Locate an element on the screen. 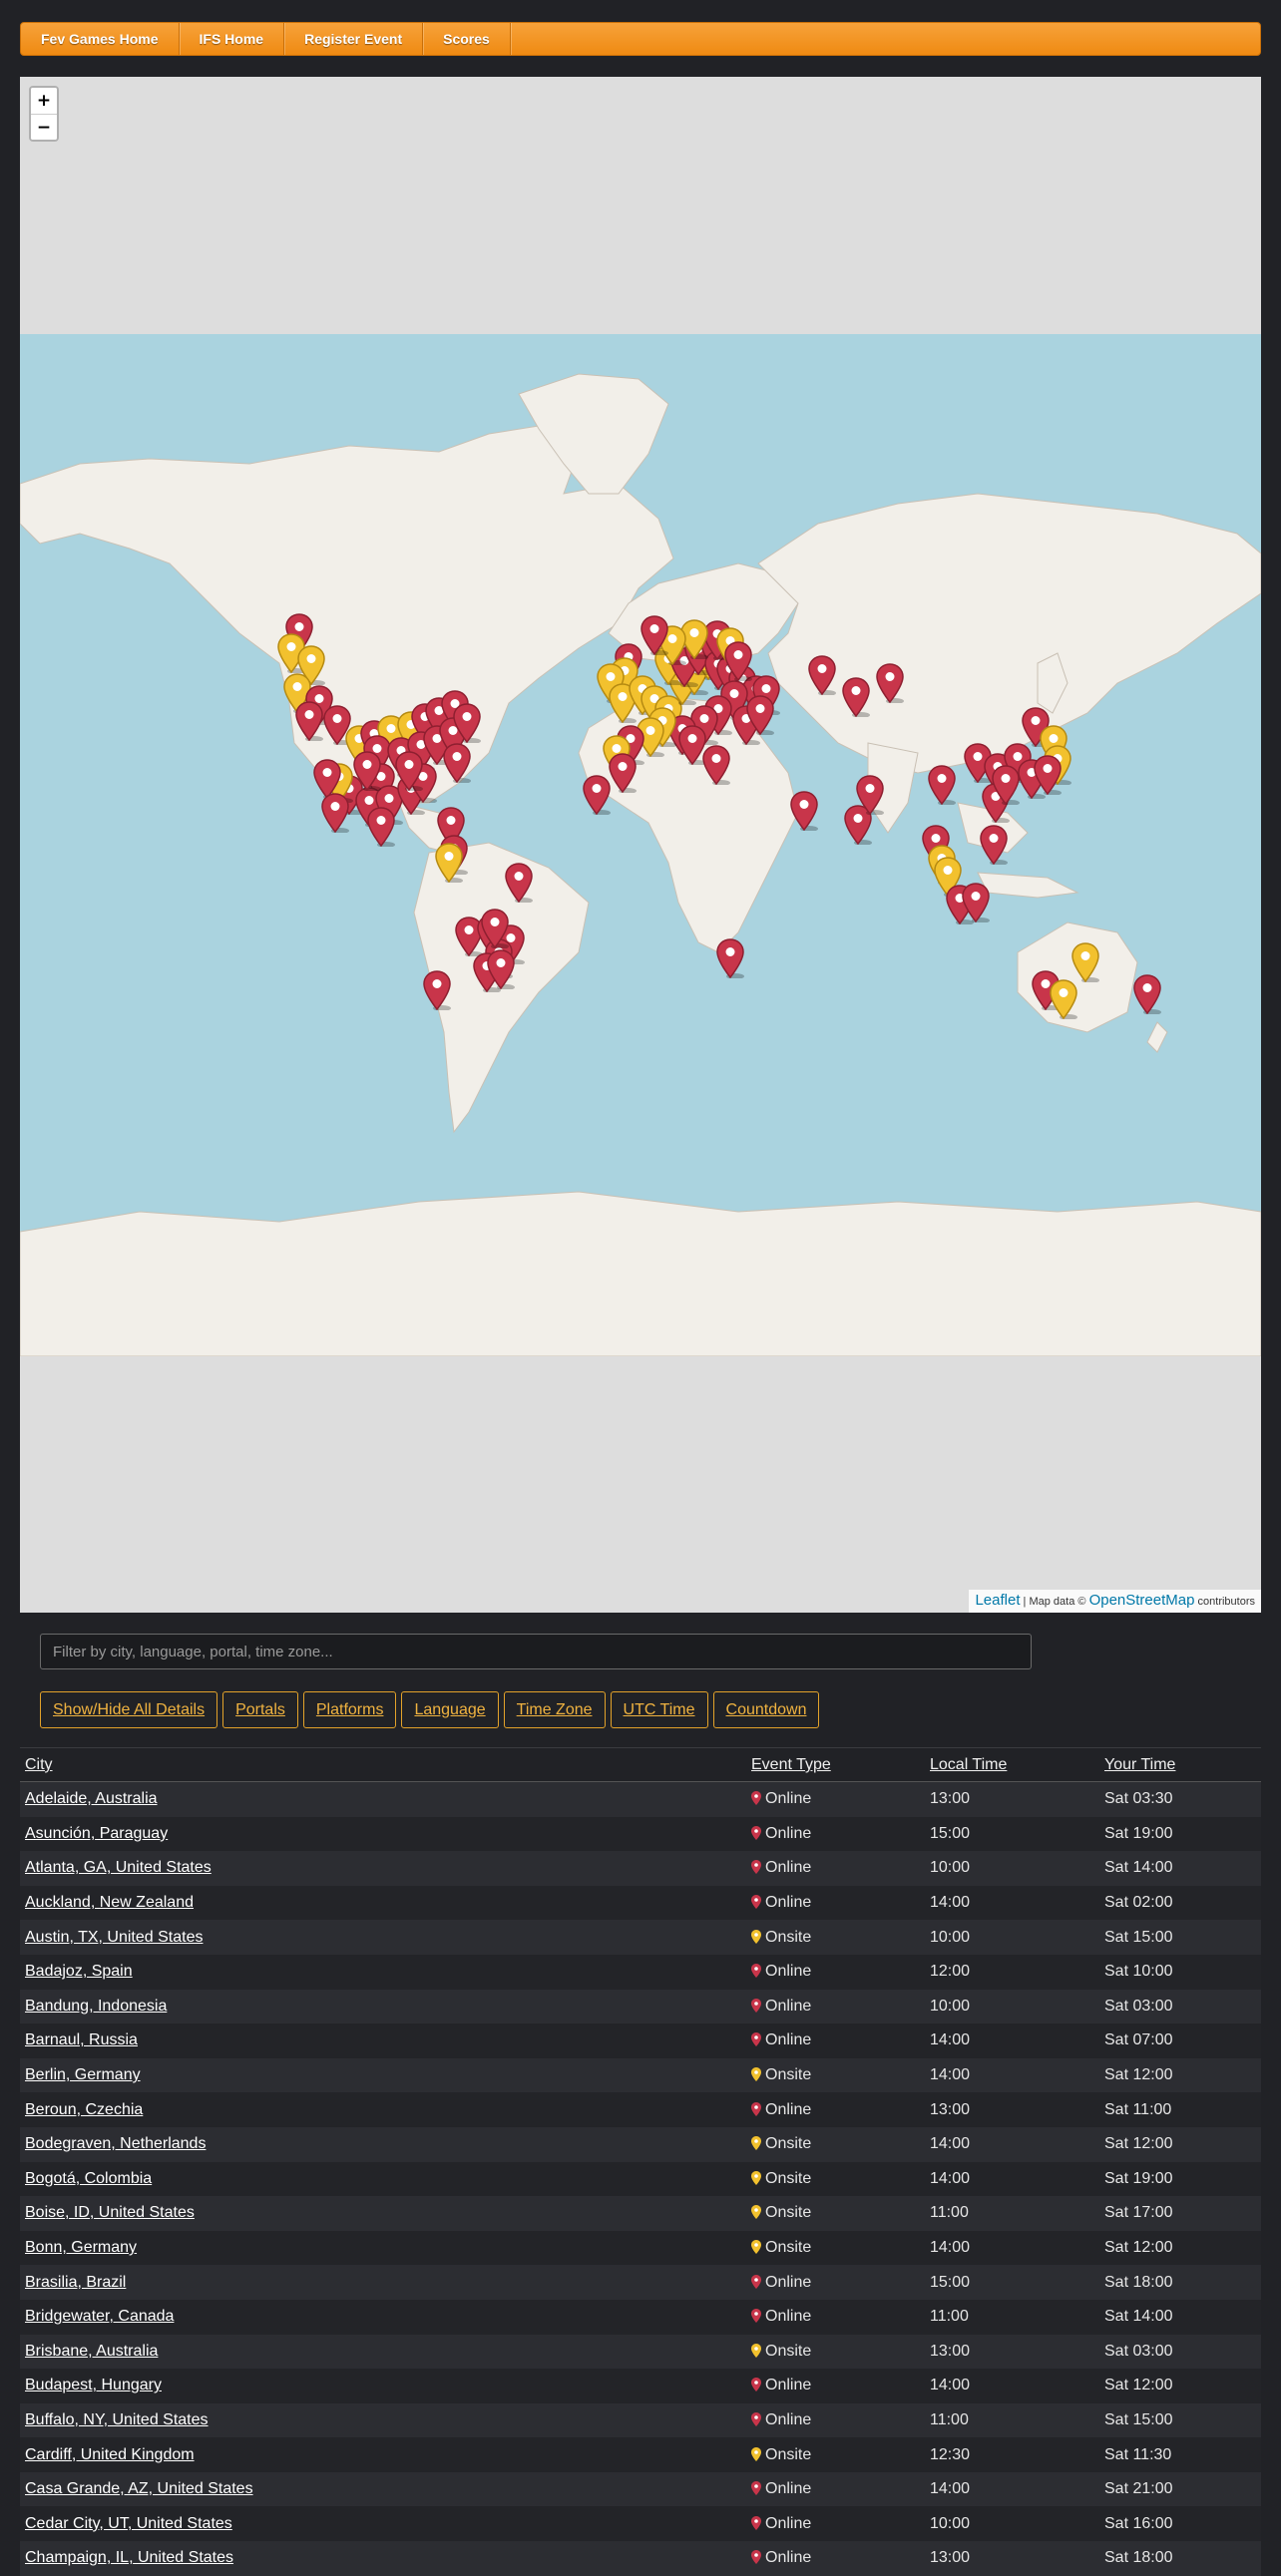 Image resolution: width=1281 pixels, height=2576 pixels. city-link: Adelaide, Australia is located at coordinates (91, 1799).